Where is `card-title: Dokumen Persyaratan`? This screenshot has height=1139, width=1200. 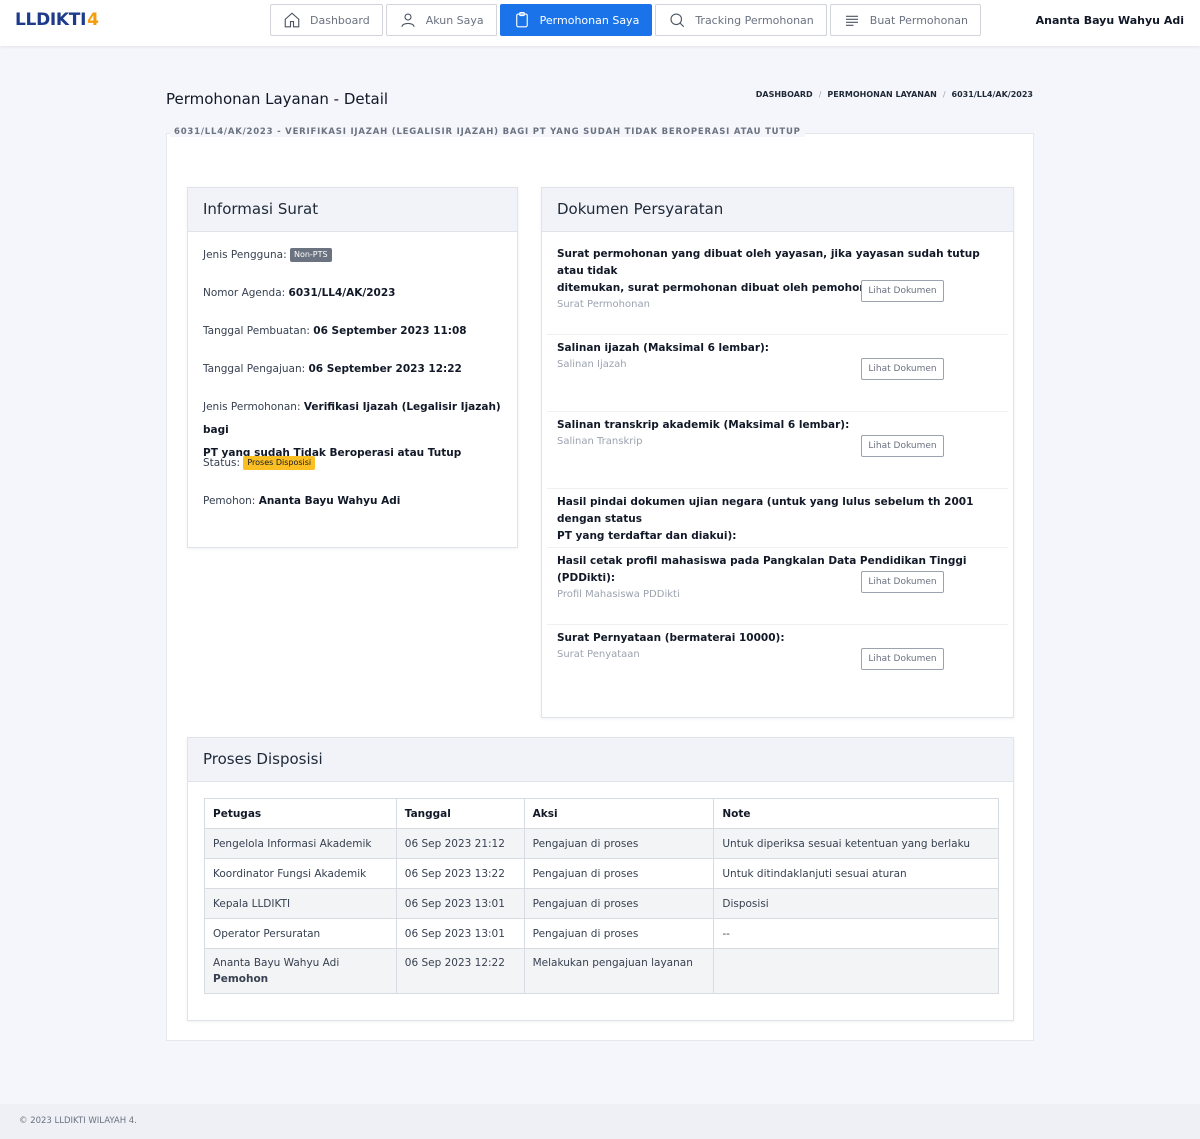 card-title: Dokumen Persyaratan is located at coordinates (777, 210).